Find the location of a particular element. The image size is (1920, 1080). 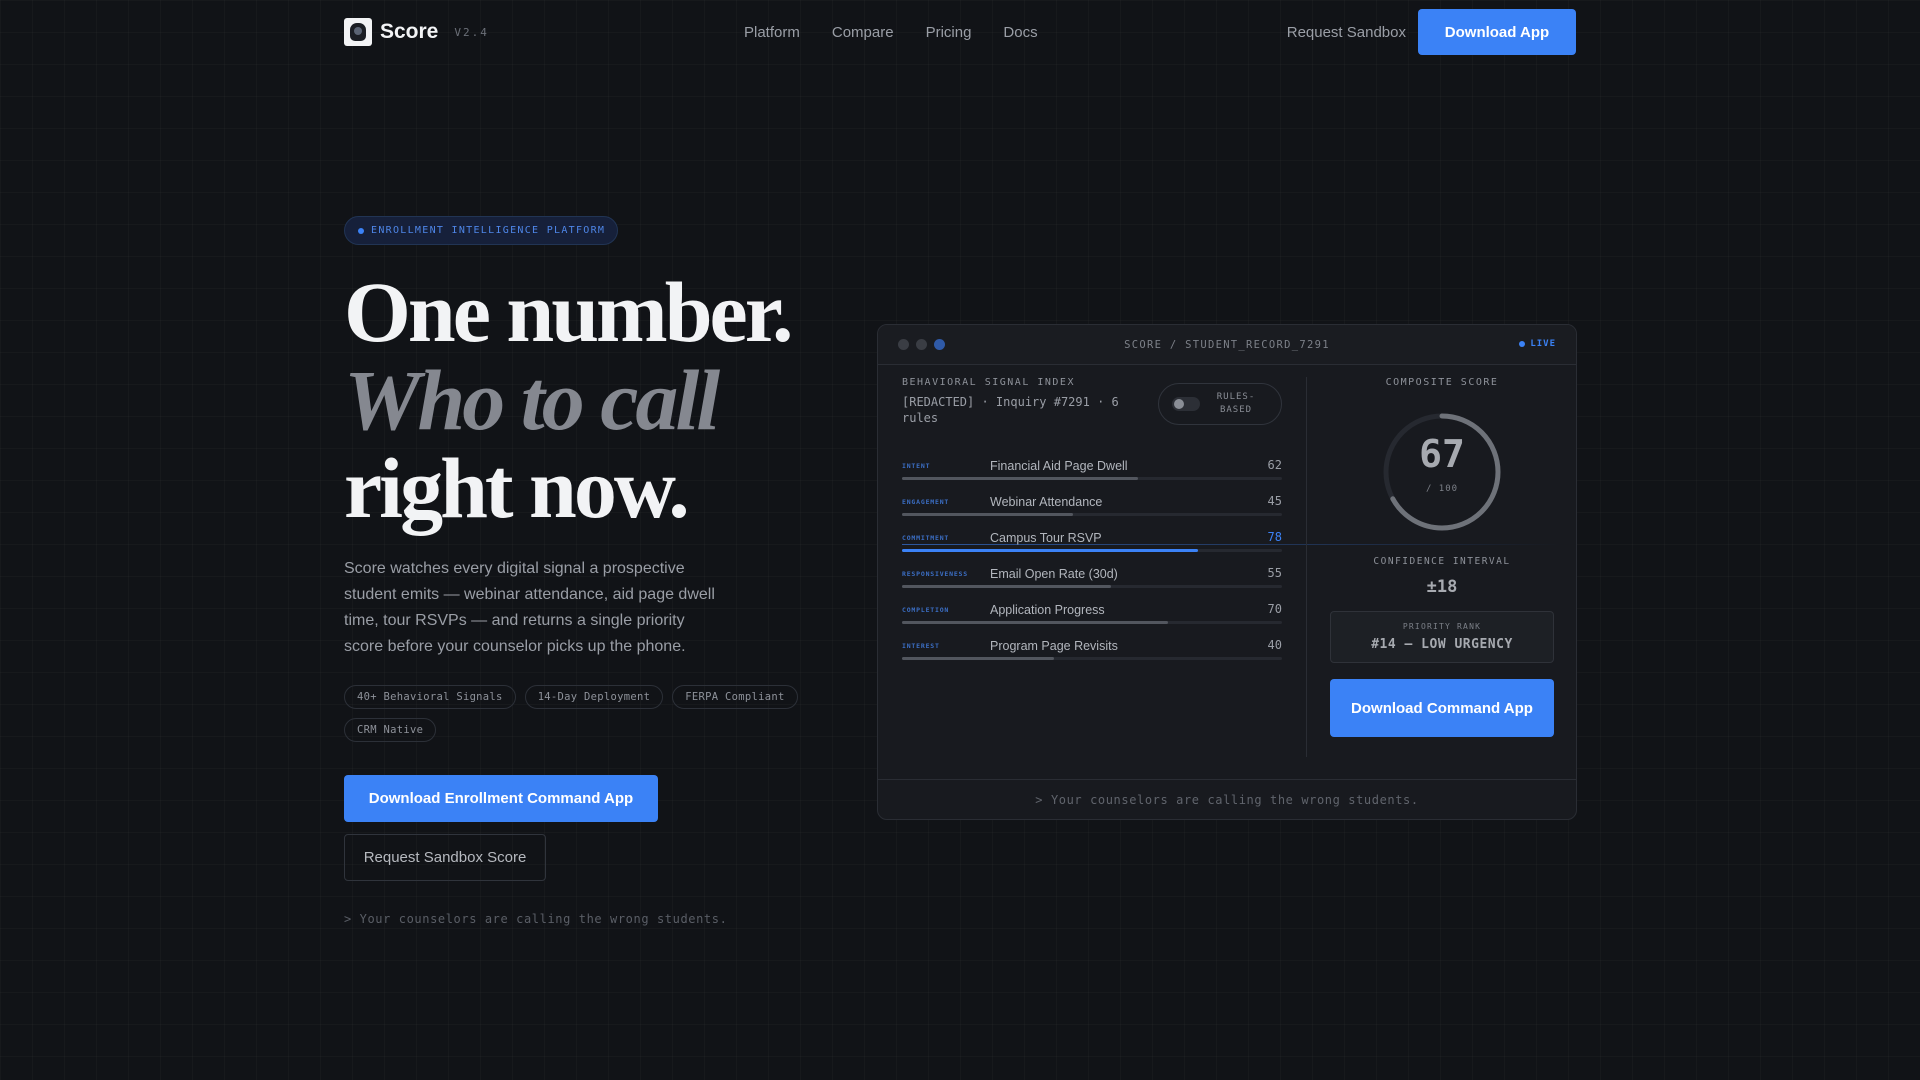

composite-gauge: 67 / 100 is located at coordinates (1442, 472).